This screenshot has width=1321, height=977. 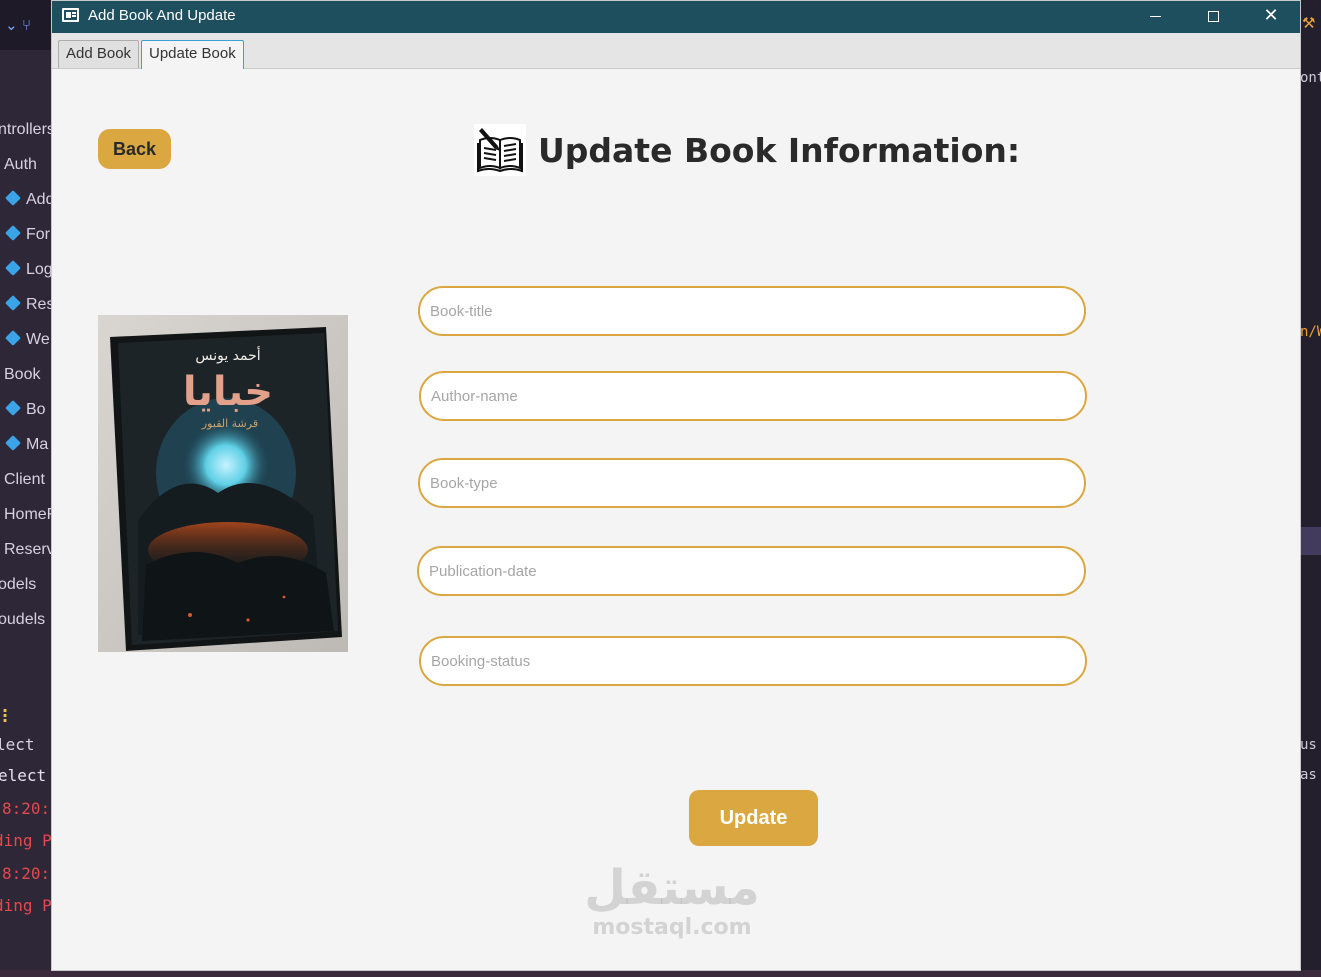 What do you see at coordinates (11, 25) in the screenshot?
I see `chevron-icon: ⌄` at bounding box center [11, 25].